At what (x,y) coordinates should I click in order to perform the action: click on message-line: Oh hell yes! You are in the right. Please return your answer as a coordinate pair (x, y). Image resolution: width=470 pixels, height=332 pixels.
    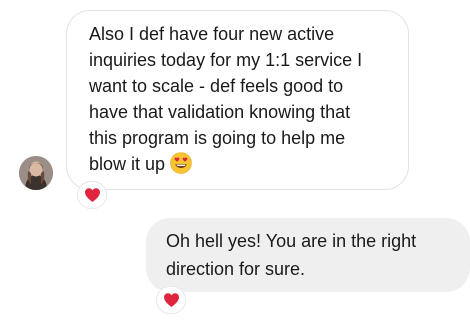
    Looking at the image, I should click on (291, 241).